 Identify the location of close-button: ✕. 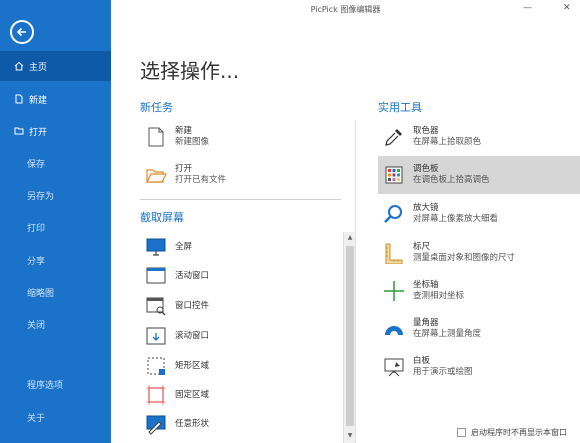
(567, 8).